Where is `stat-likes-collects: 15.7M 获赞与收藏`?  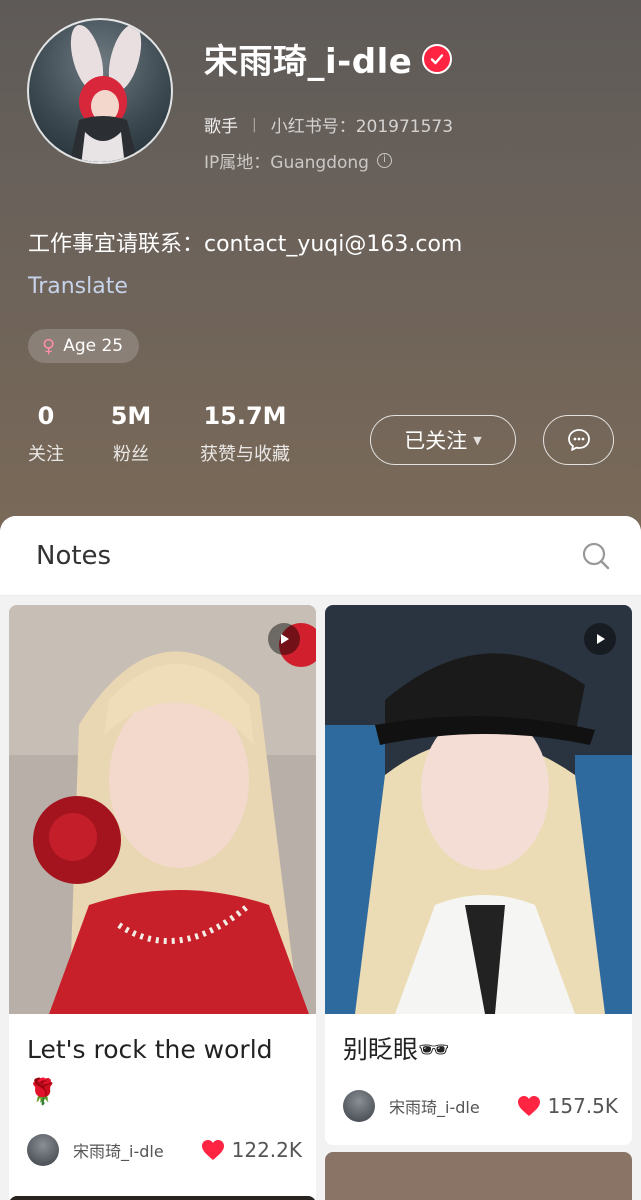 stat-likes-collects: 15.7M 获赞与收藏 is located at coordinates (245, 434).